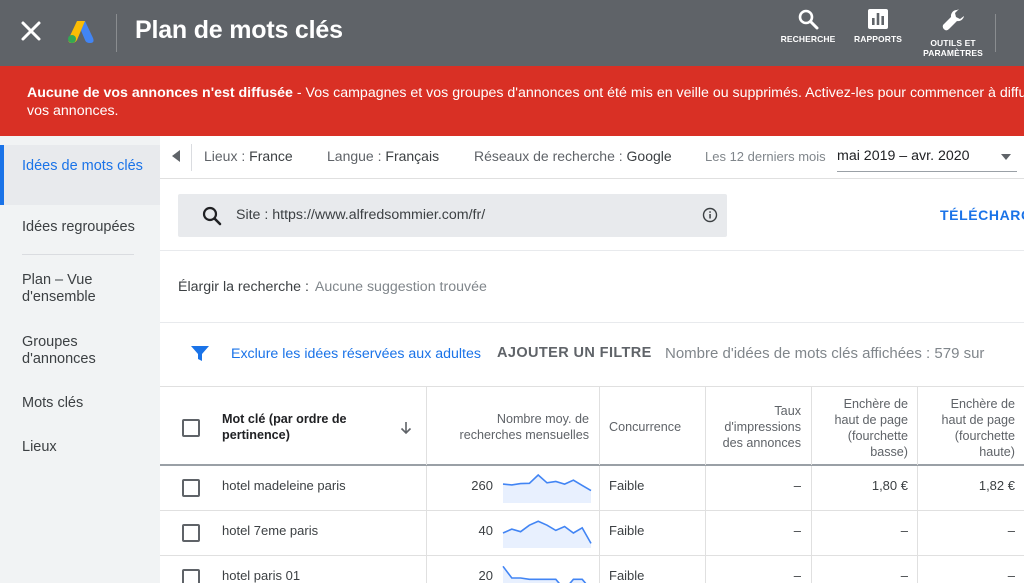 Image resolution: width=1024 pixels, height=583 pixels. Describe the element at coordinates (39, 447) in the screenshot. I see `sidebar-item-label: Lieux` at that location.